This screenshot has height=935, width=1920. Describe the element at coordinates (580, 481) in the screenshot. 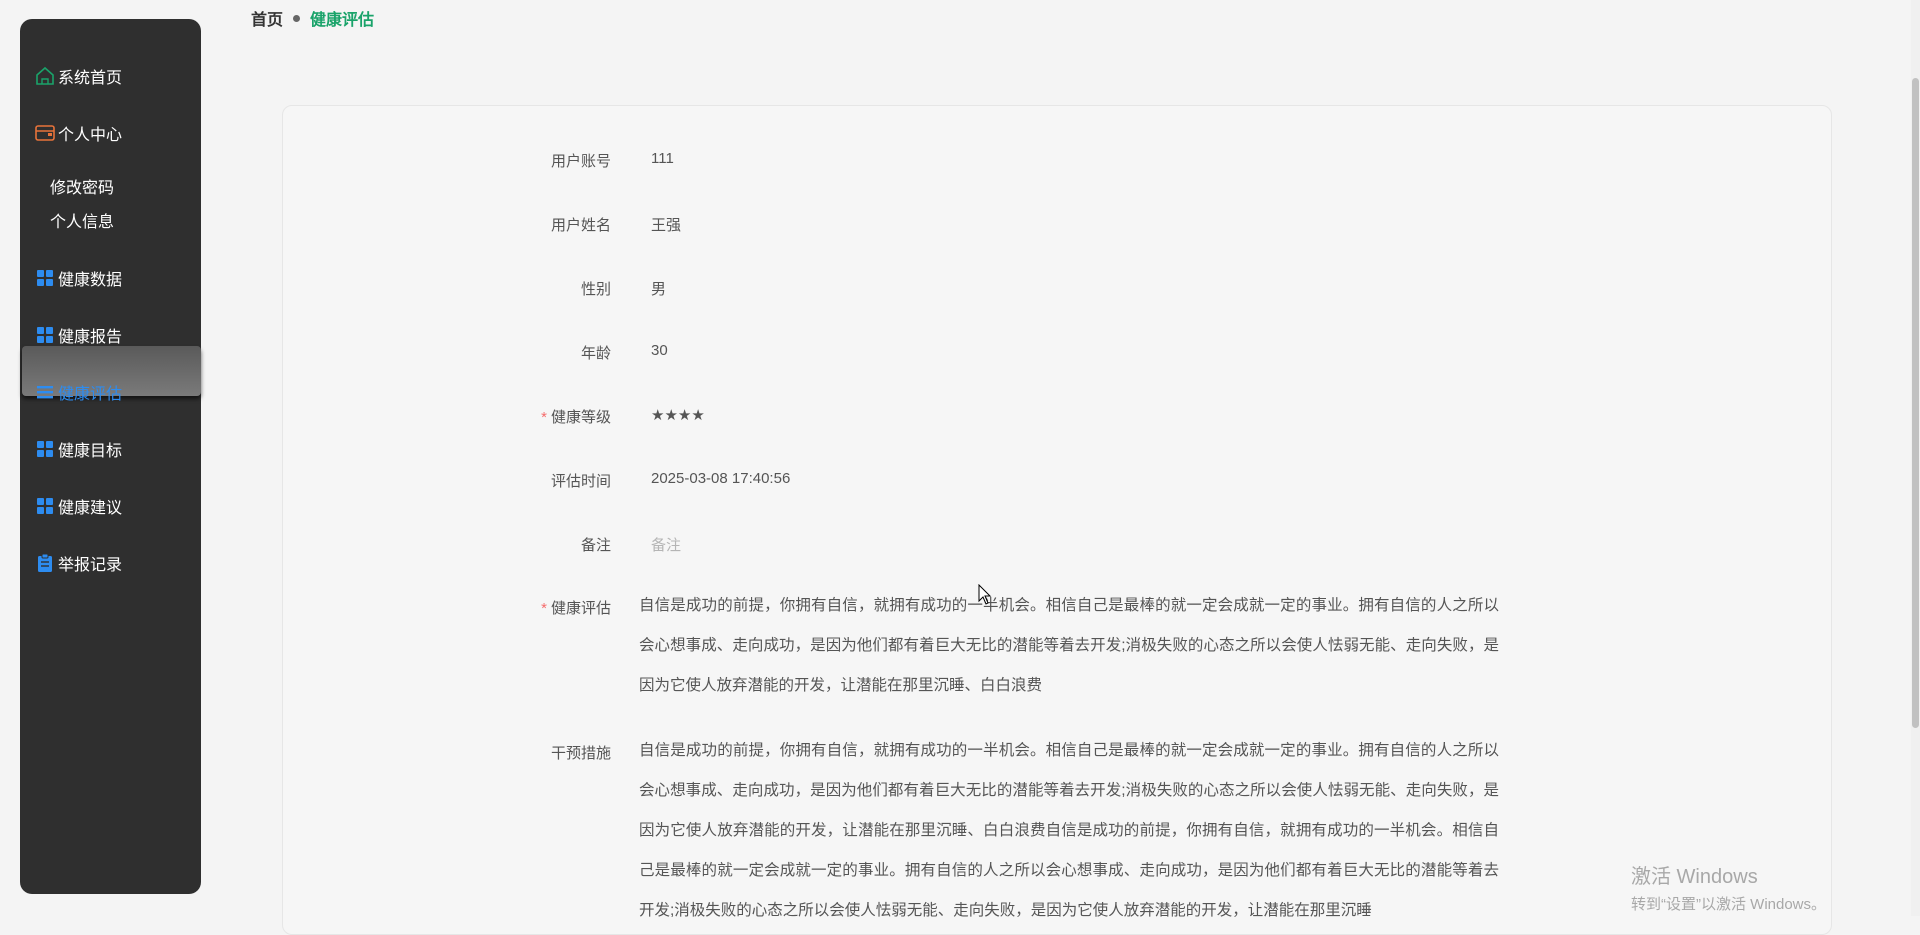

I see `eval-time-label: 评估时间` at that location.